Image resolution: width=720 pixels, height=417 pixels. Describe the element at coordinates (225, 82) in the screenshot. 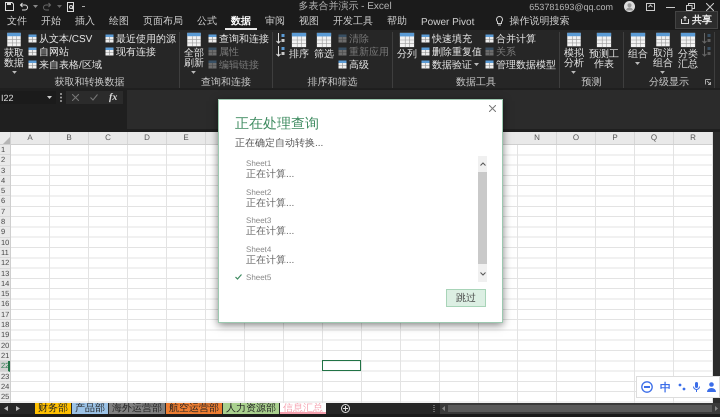

I see `group-label: 查询和连接` at that location.